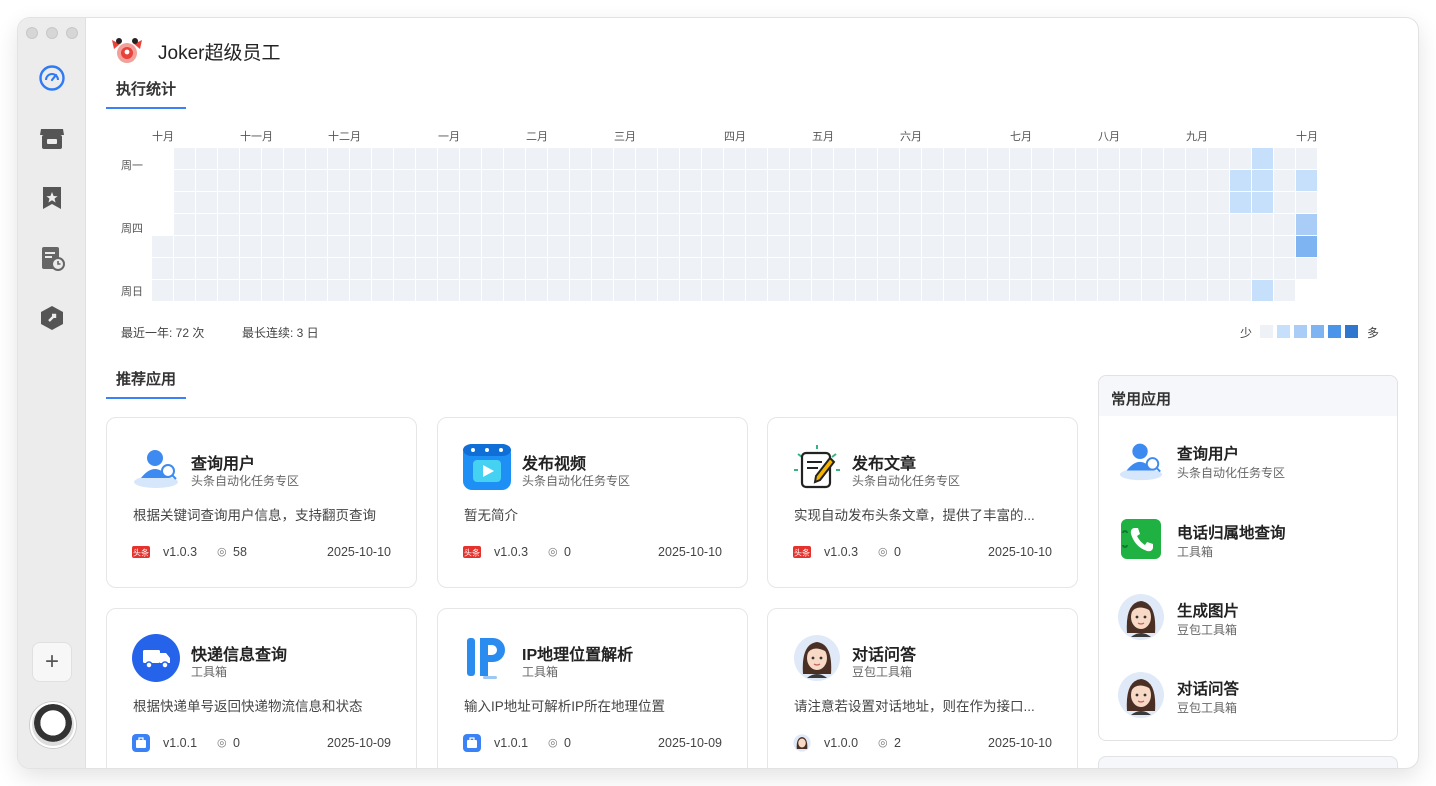 The width and height of the screenshot is (1436, 786). I want to click on favorites-title: 常用应用, so click(1141, 399).